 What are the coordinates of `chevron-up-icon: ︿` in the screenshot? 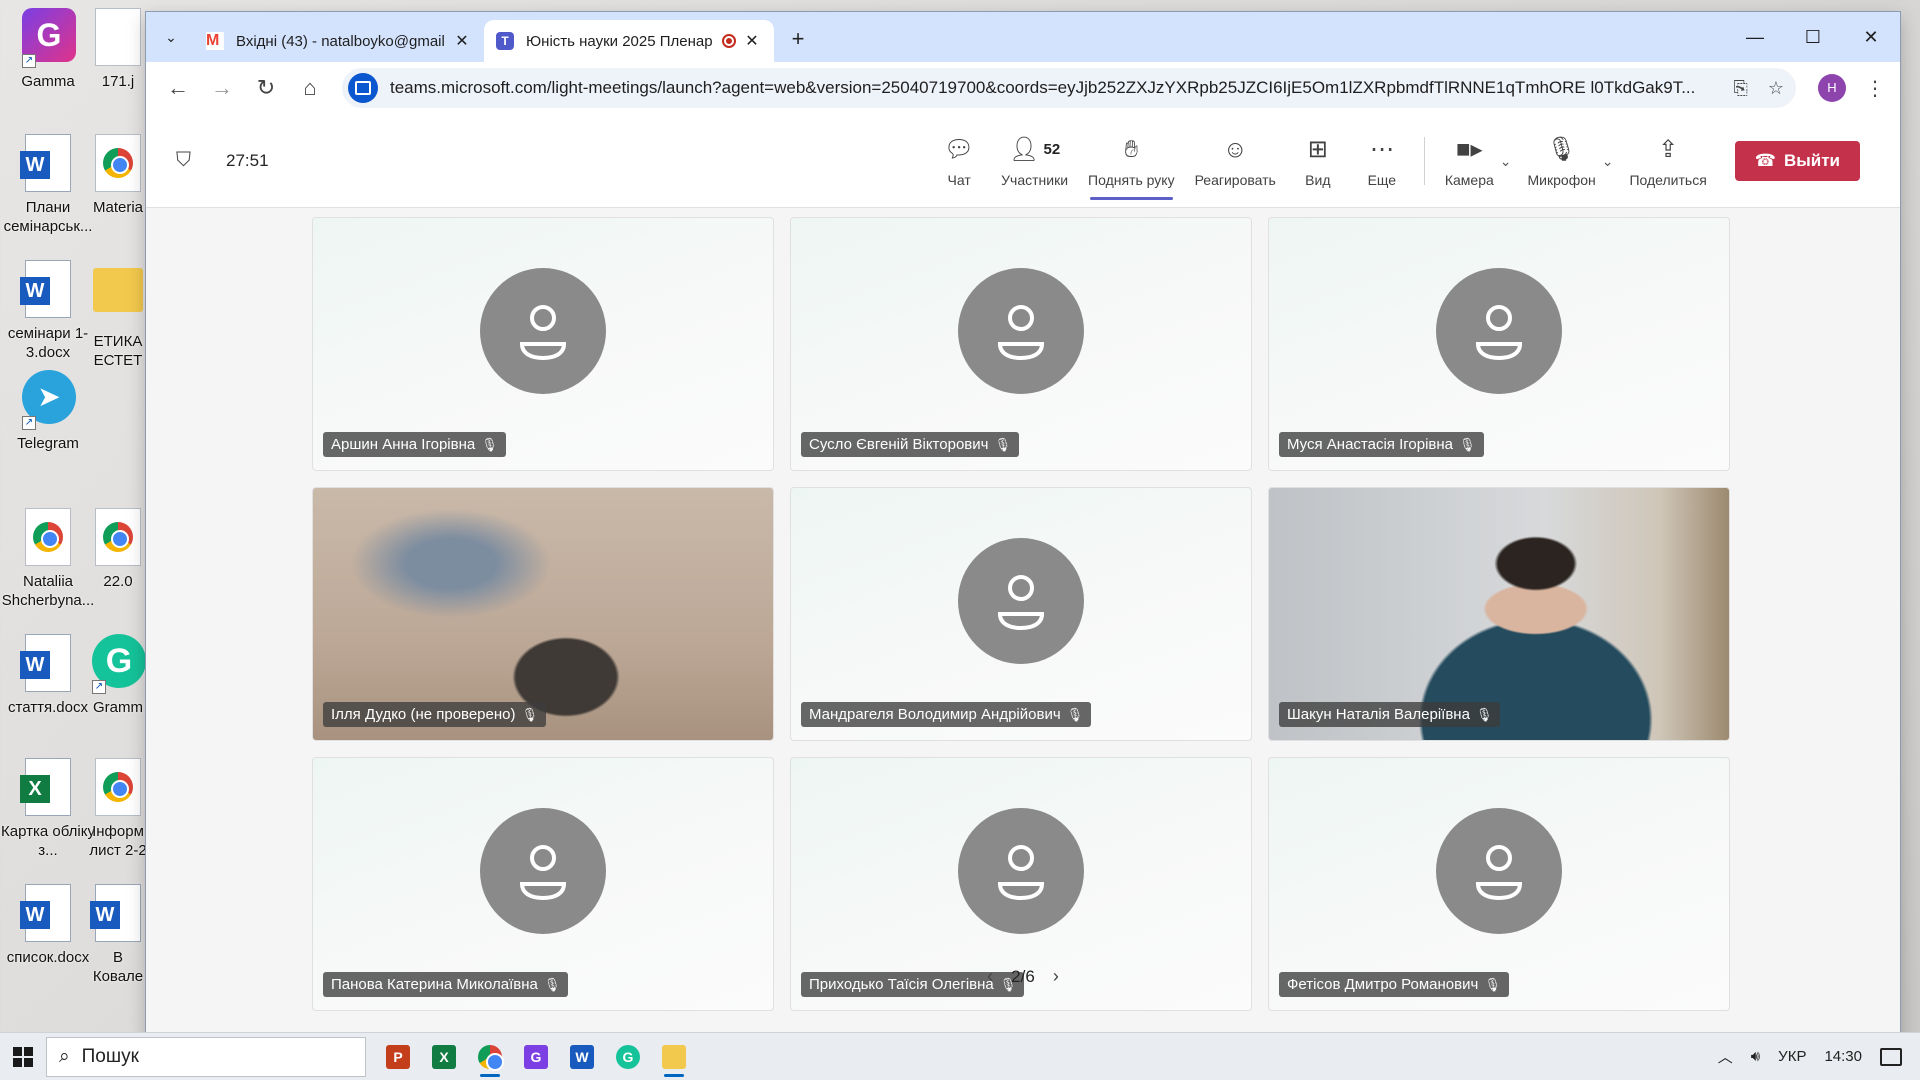 It's located at (1725, 1056).